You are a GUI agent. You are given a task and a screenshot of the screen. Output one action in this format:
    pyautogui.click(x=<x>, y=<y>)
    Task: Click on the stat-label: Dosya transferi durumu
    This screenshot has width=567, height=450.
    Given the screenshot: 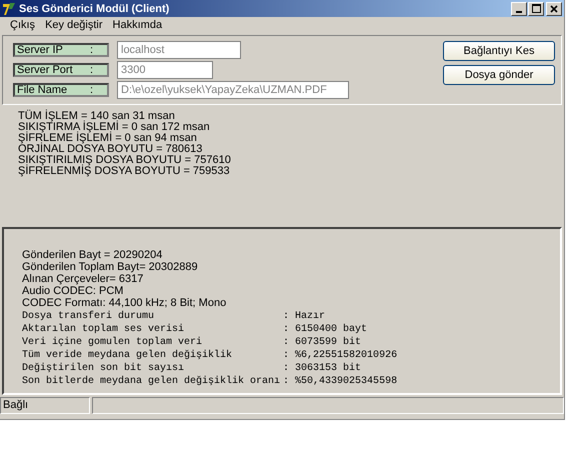 What is the action you would take?
    pyautogui.click(x=89, y=316)
    